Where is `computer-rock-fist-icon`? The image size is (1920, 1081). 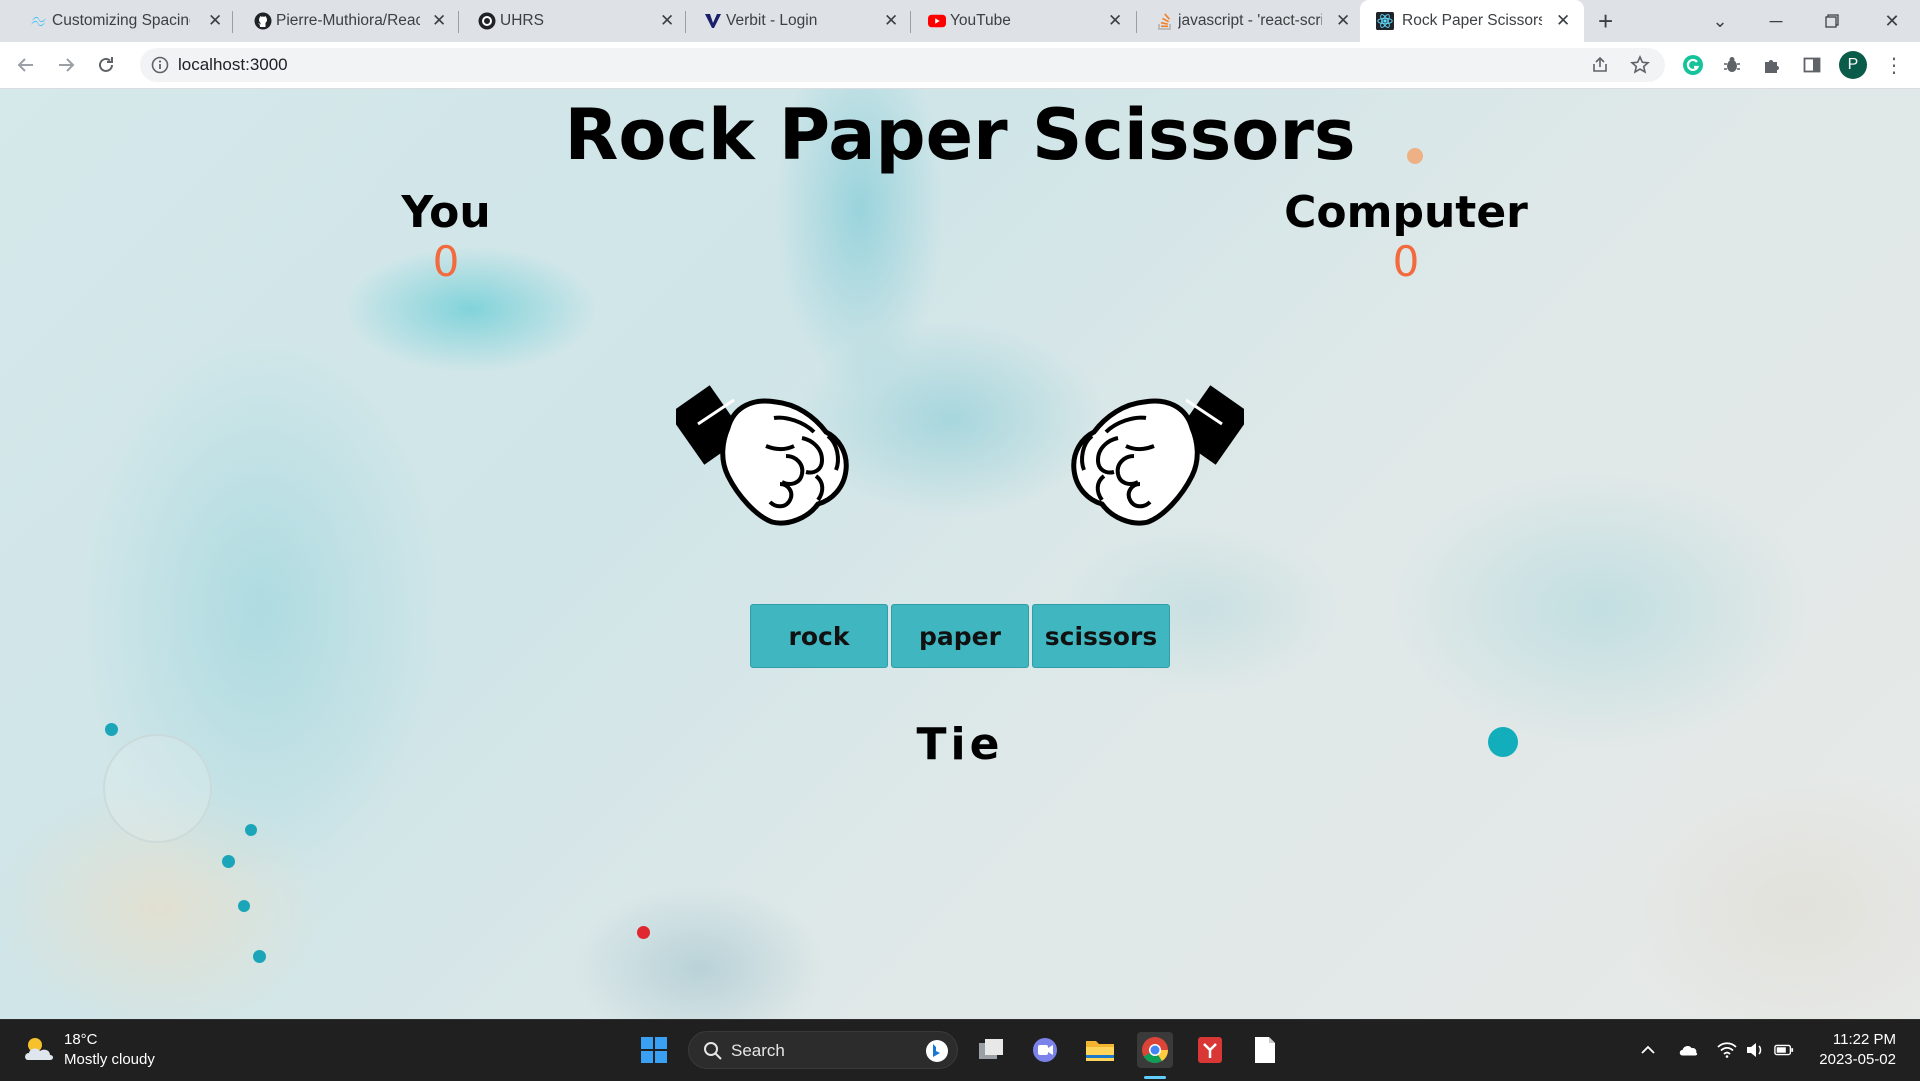 computer-rock-fist-icon is located at coordinates (1157, 455).